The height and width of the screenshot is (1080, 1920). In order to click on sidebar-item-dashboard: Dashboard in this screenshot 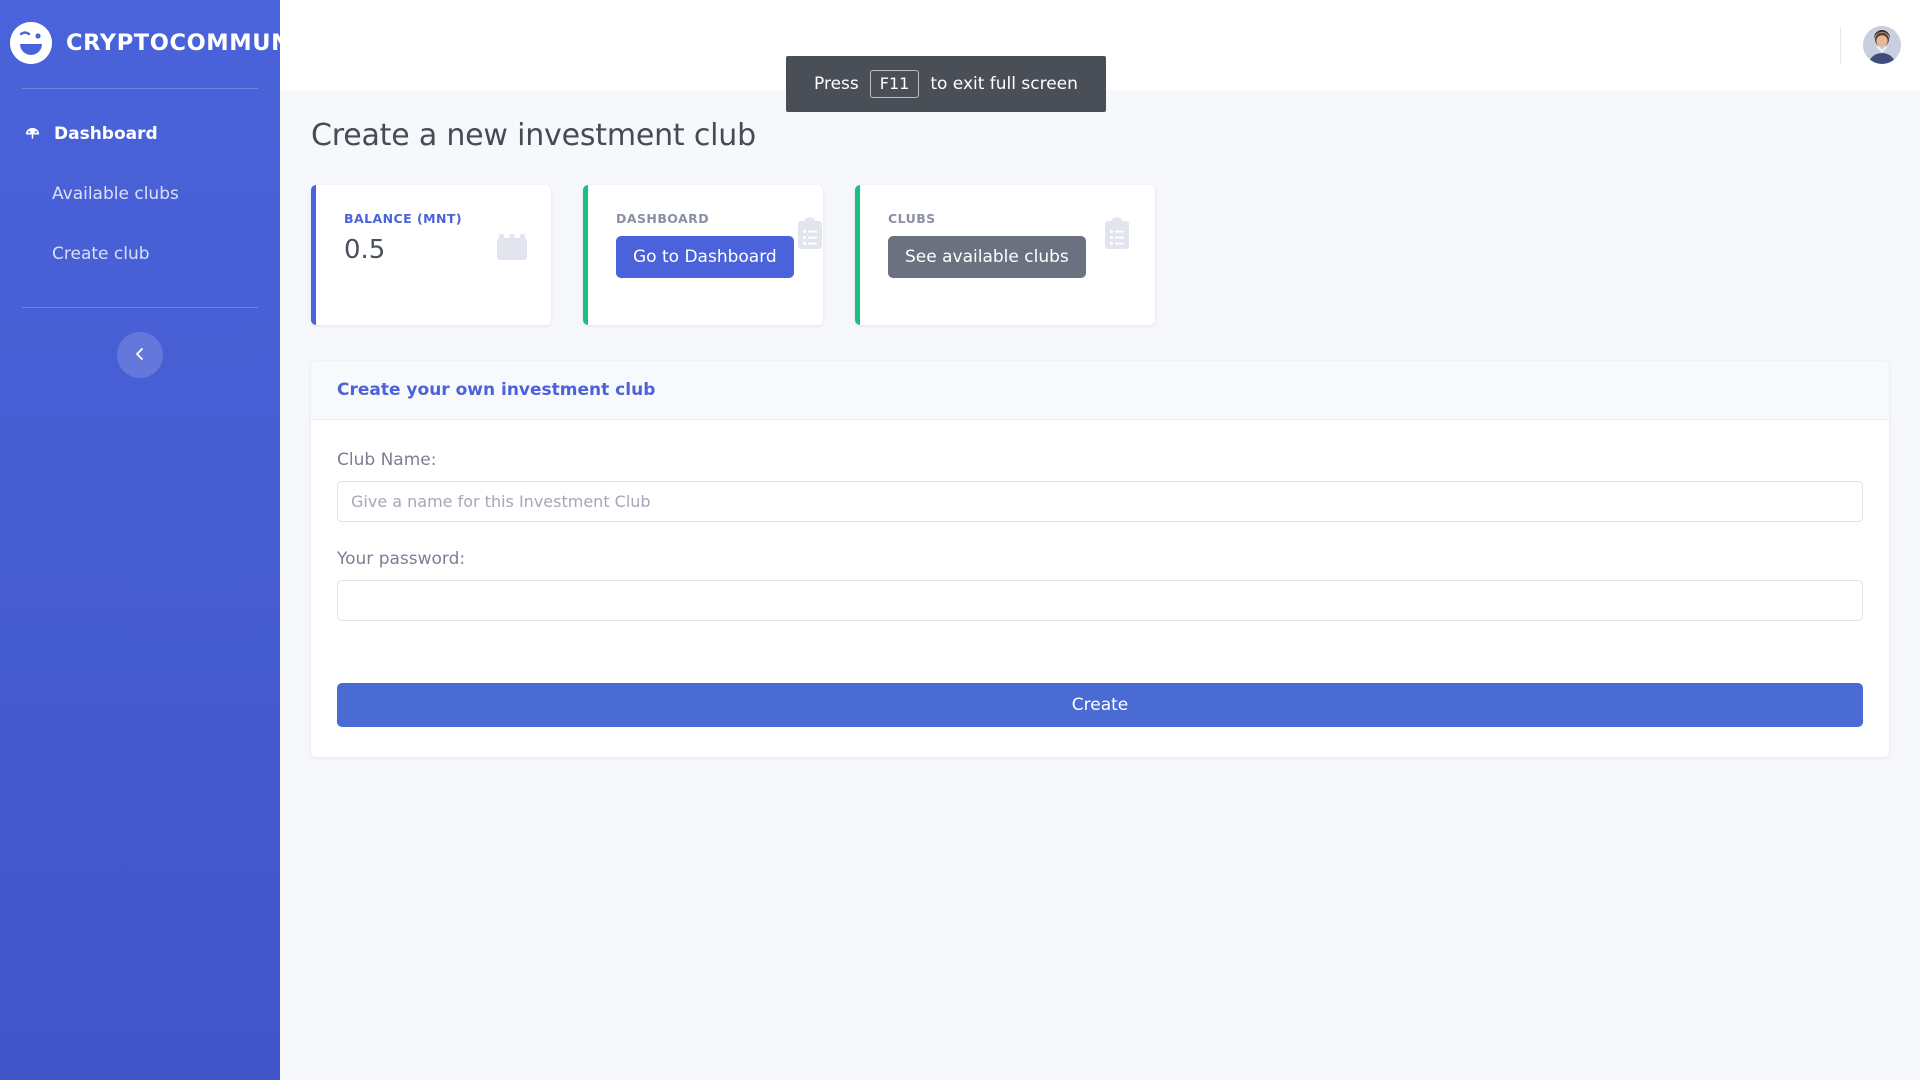, I will do `click(140, 134)`.